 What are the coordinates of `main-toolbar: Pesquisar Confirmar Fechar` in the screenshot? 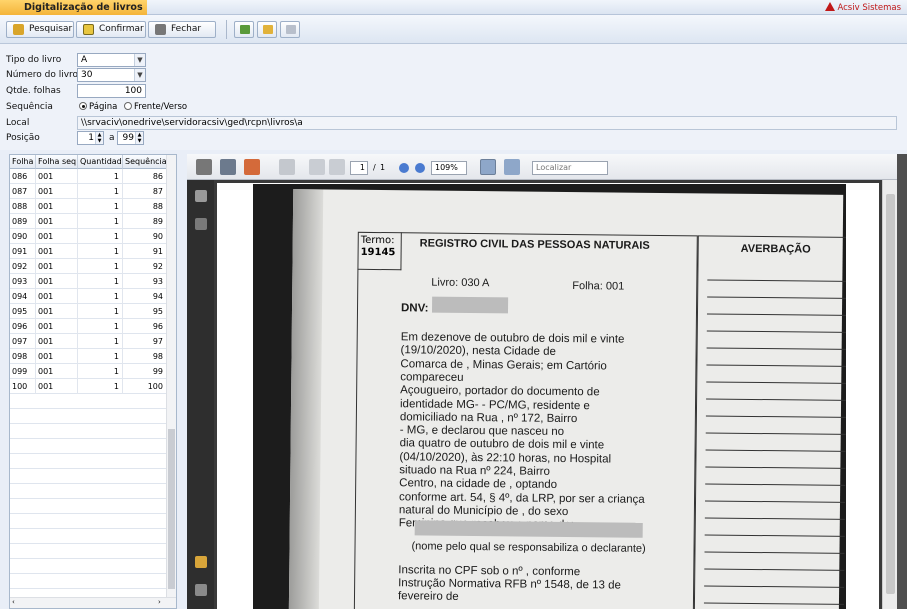 It's located at (453, 29).